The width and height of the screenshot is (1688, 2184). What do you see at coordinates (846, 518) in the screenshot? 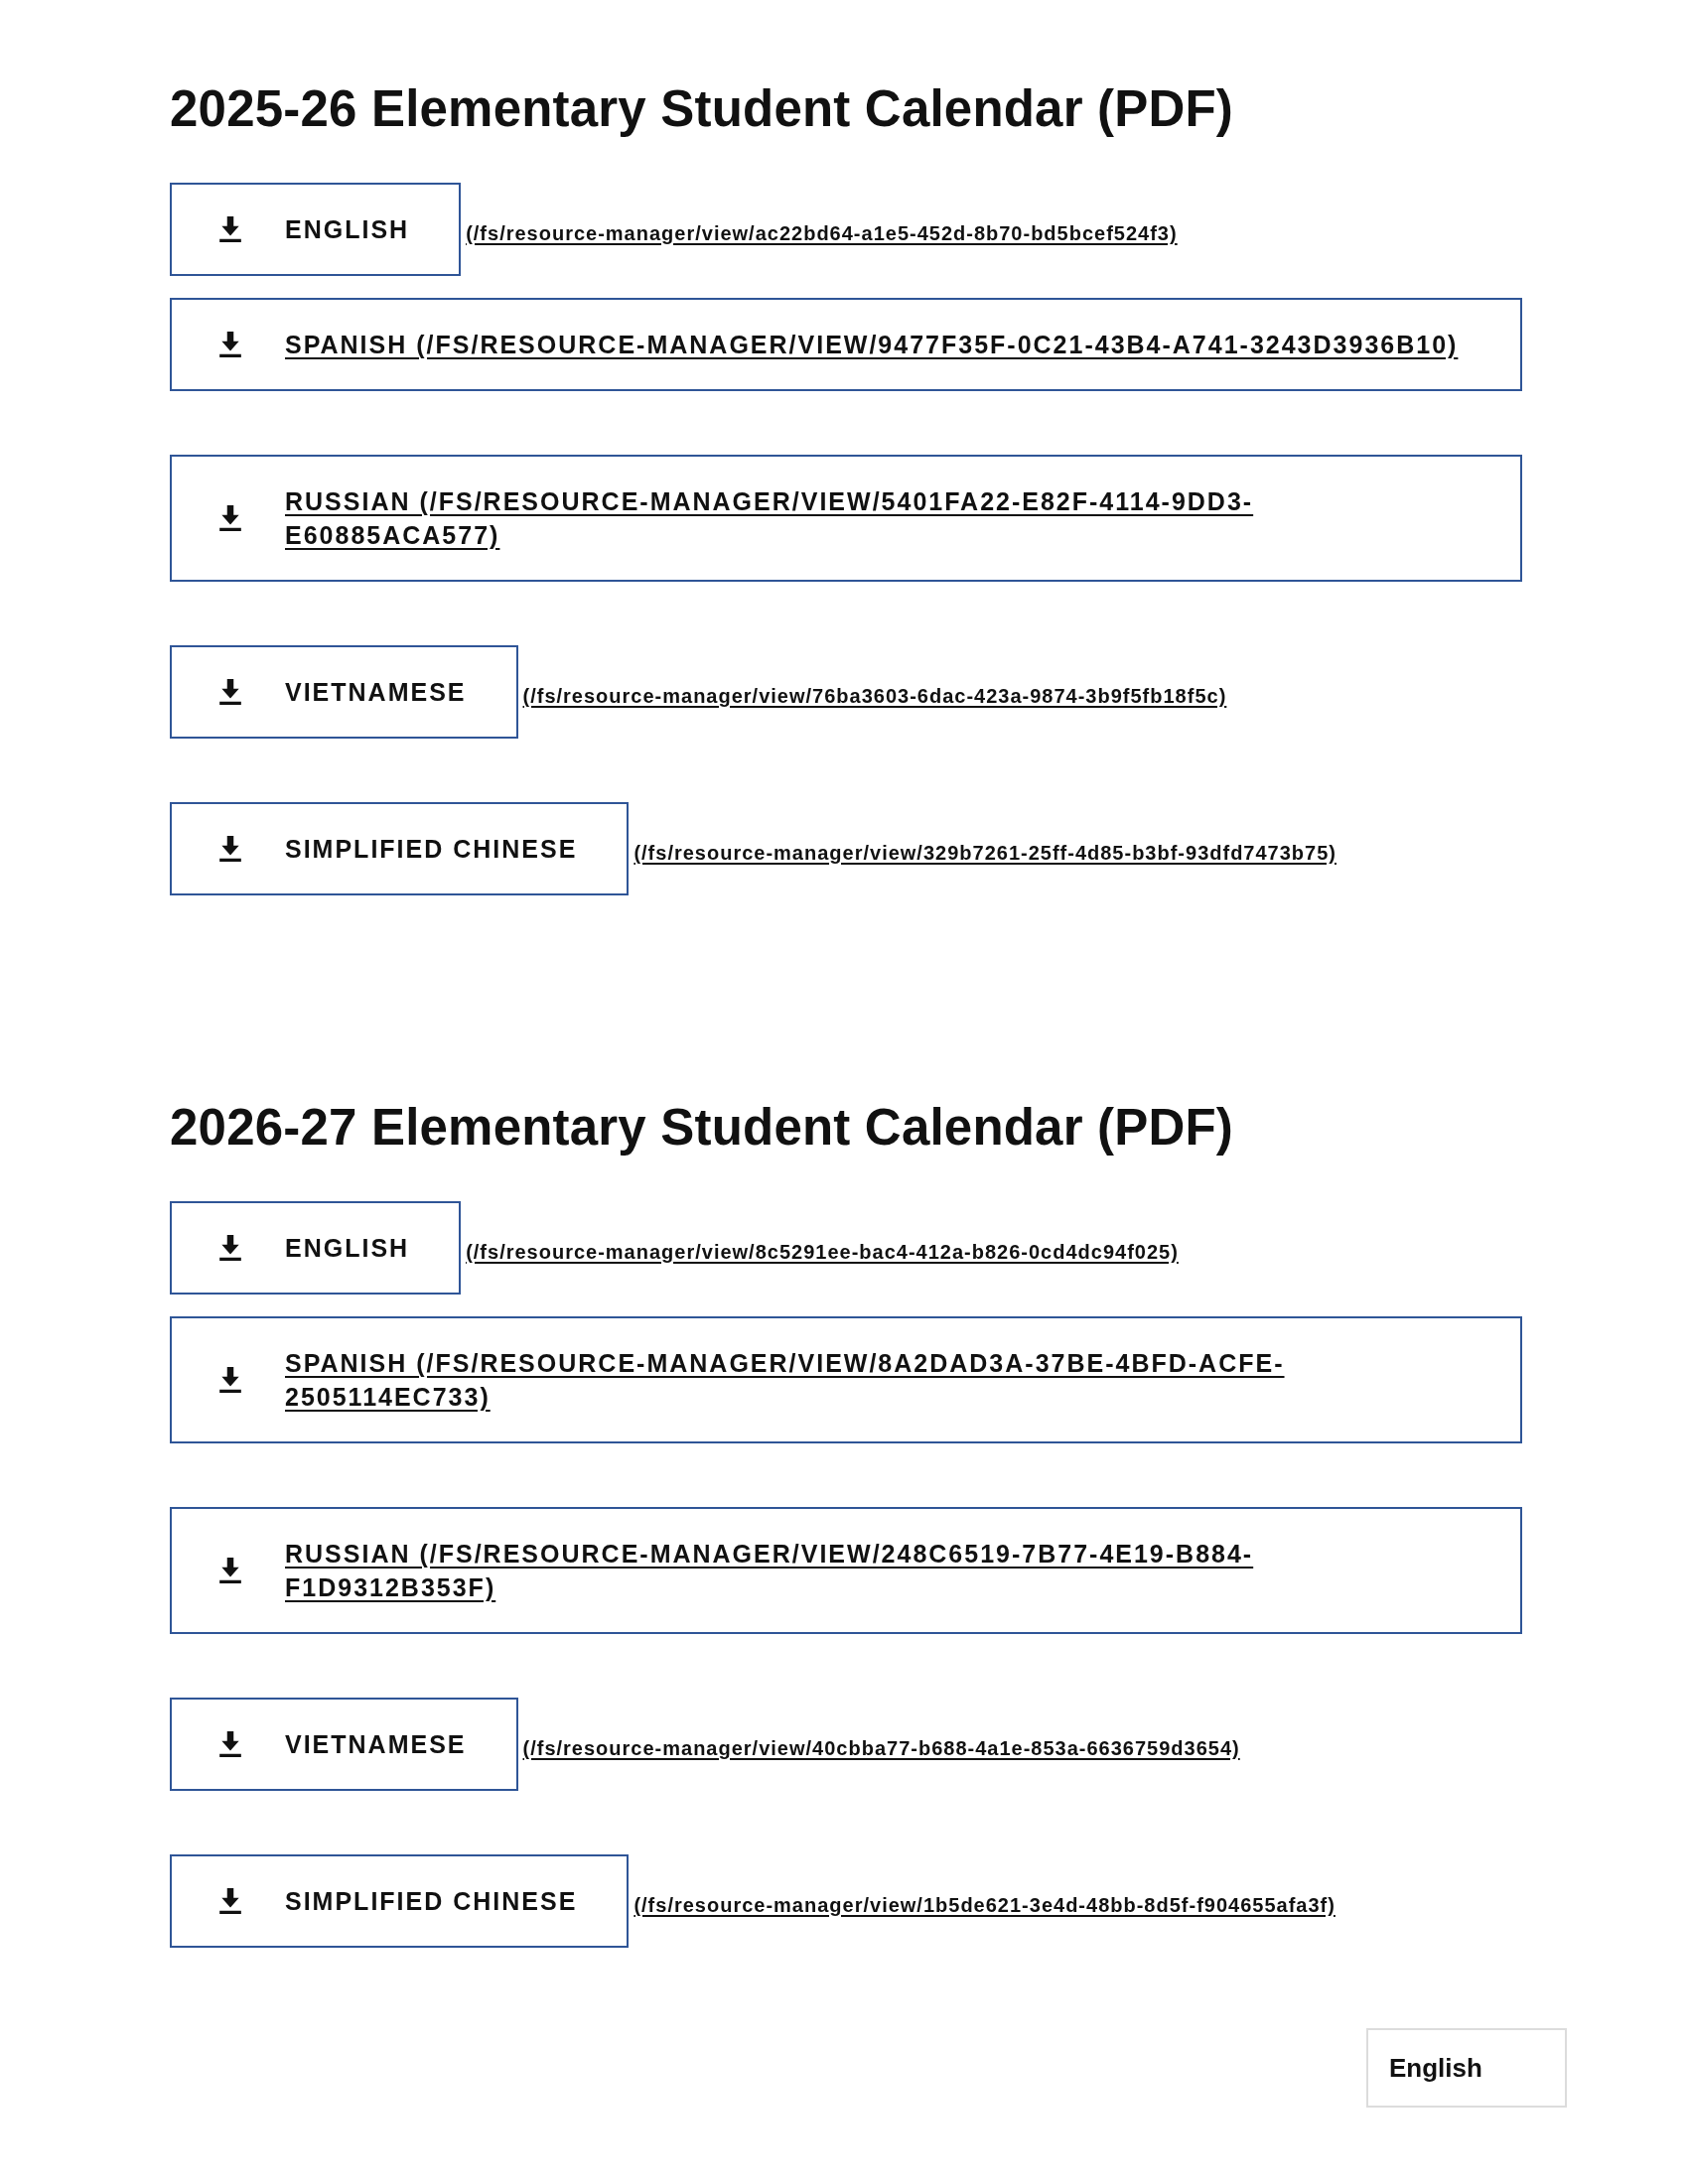
I see `download-button: RUSSIAN (/FS/RESOURCE-MANAGER/VIEW/5401FA22-E82F-4114-9DD3-E60885ACA577)` at bounding box center [846, 518].